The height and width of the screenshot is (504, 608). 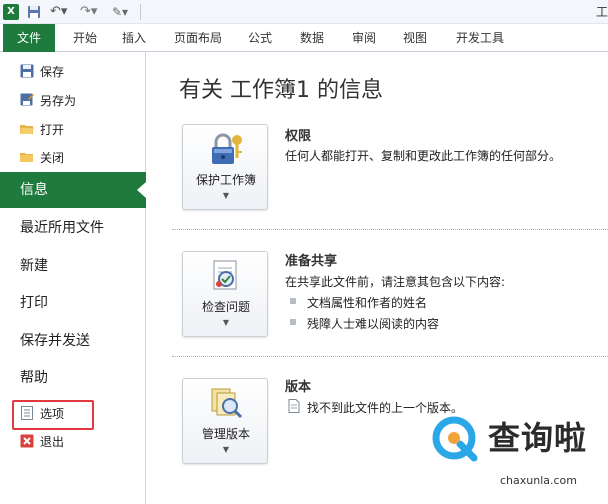 I want to click on nav-save-send-label: 保存并发送, so click(x=55, y=341).